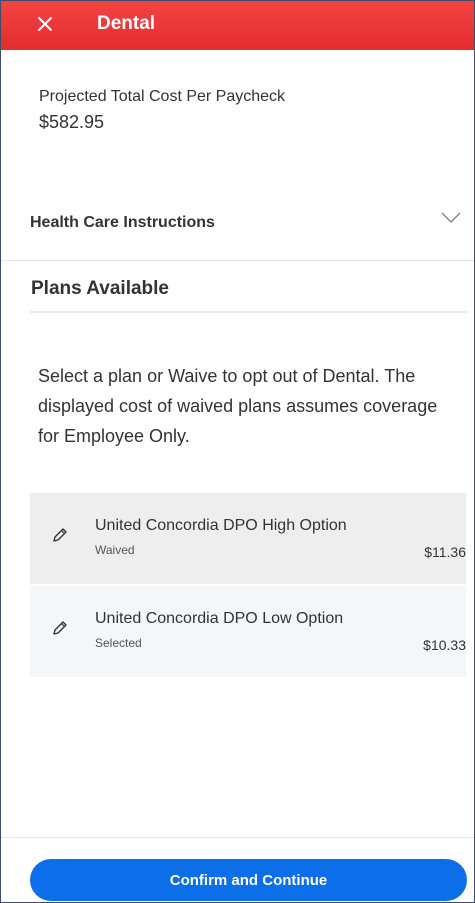 This screenshot has width=475, height=903. Describe the element at coordinates (72, 122) in the screenshot. I see `projected-cost-value: $582.95` at that location.